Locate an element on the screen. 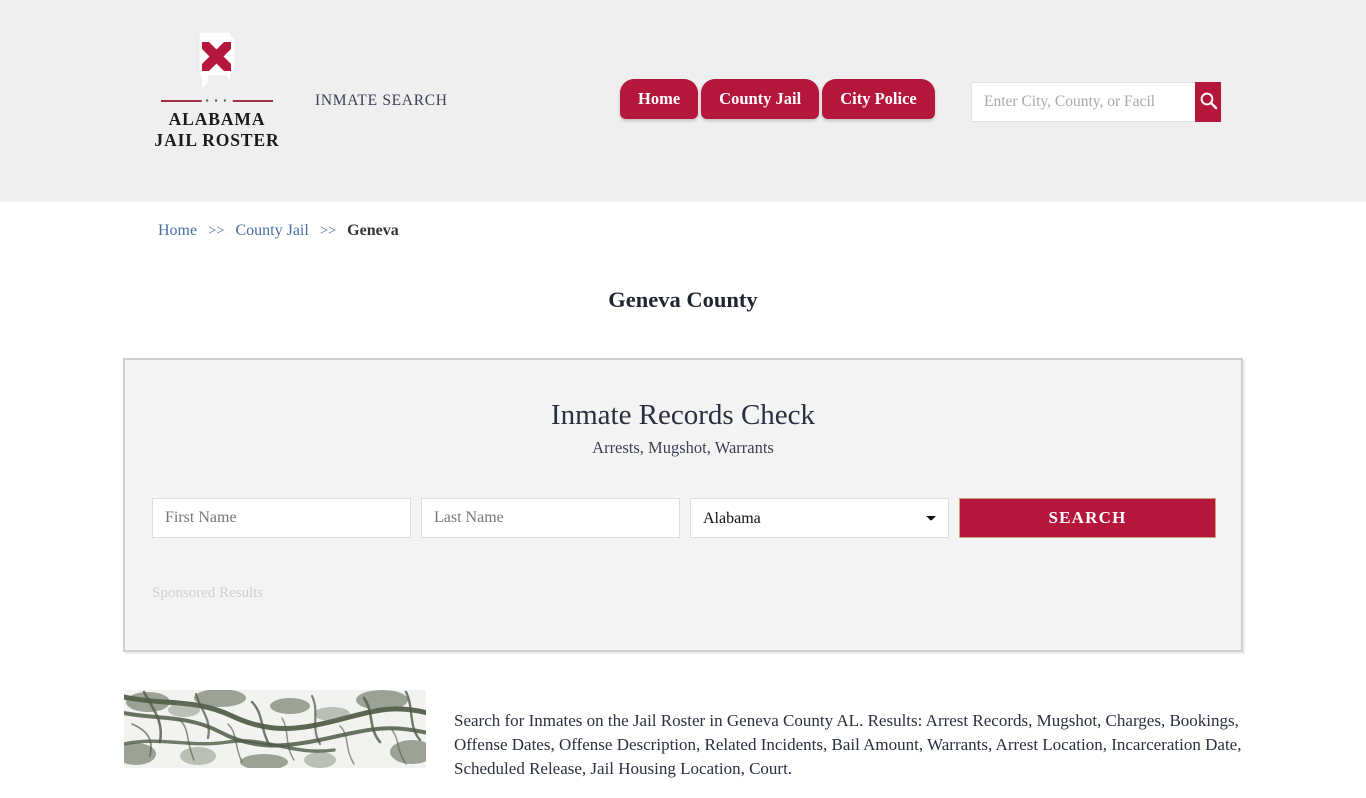 The image size is (1366, 798). header-search-input is located at coordinates (1083, 102).